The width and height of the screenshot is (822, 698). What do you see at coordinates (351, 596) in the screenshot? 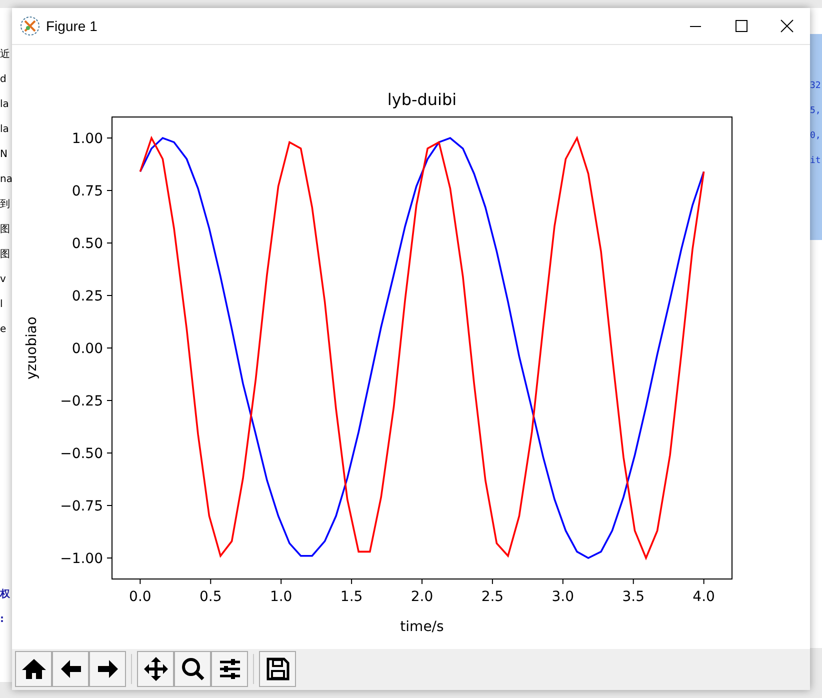
I see `x-tick-label: 1.5` at bounding box center [351, 596].